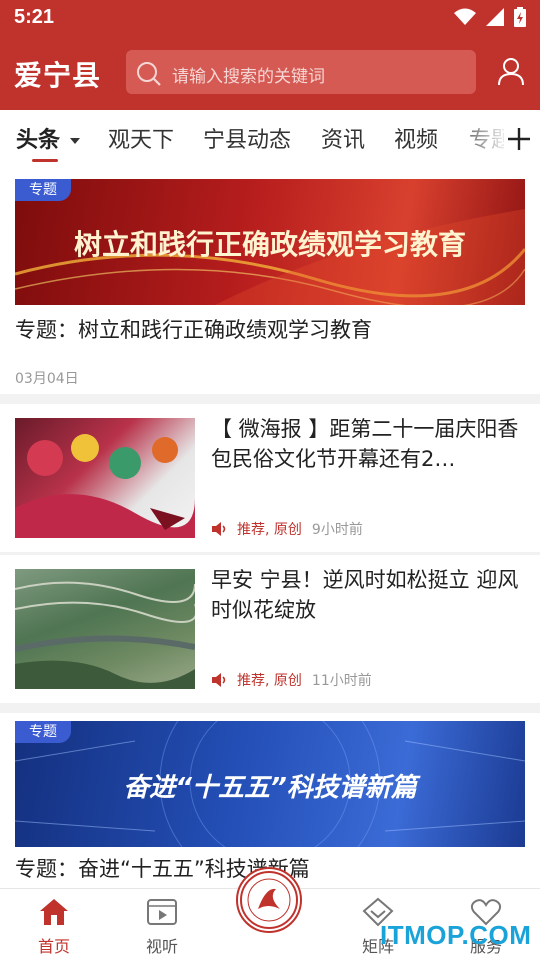 This screenshot has height=961, width=540. Describe the element at coordinates (34, 17) in the screenshot. I see `status-time: 5:21` at that location.